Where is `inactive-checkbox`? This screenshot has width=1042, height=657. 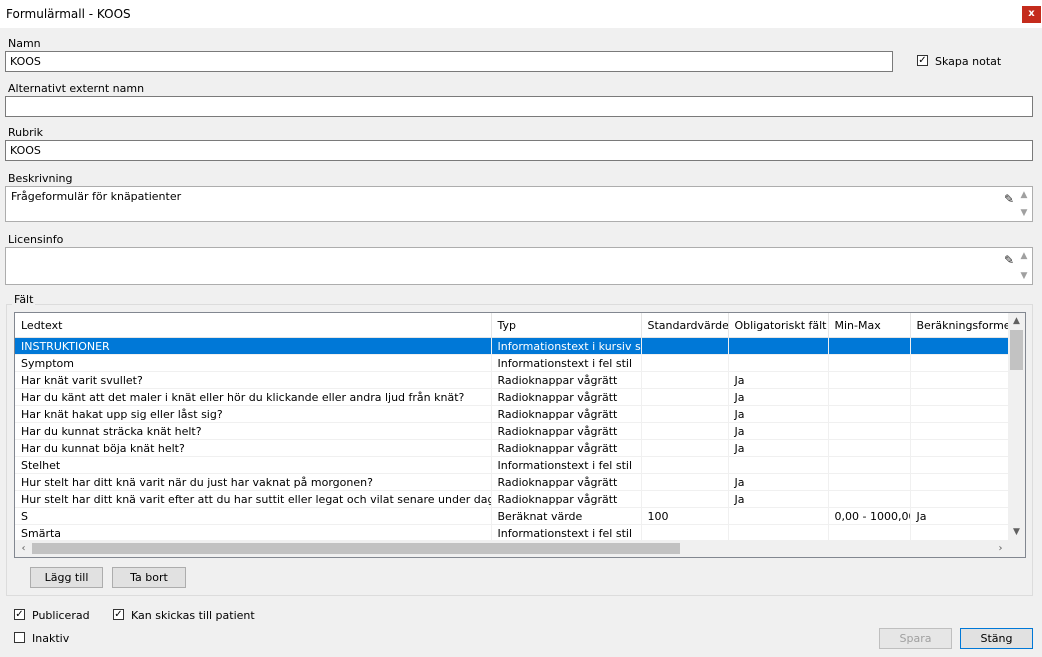
inactive-checkbox is located at coordinates (19, 637).